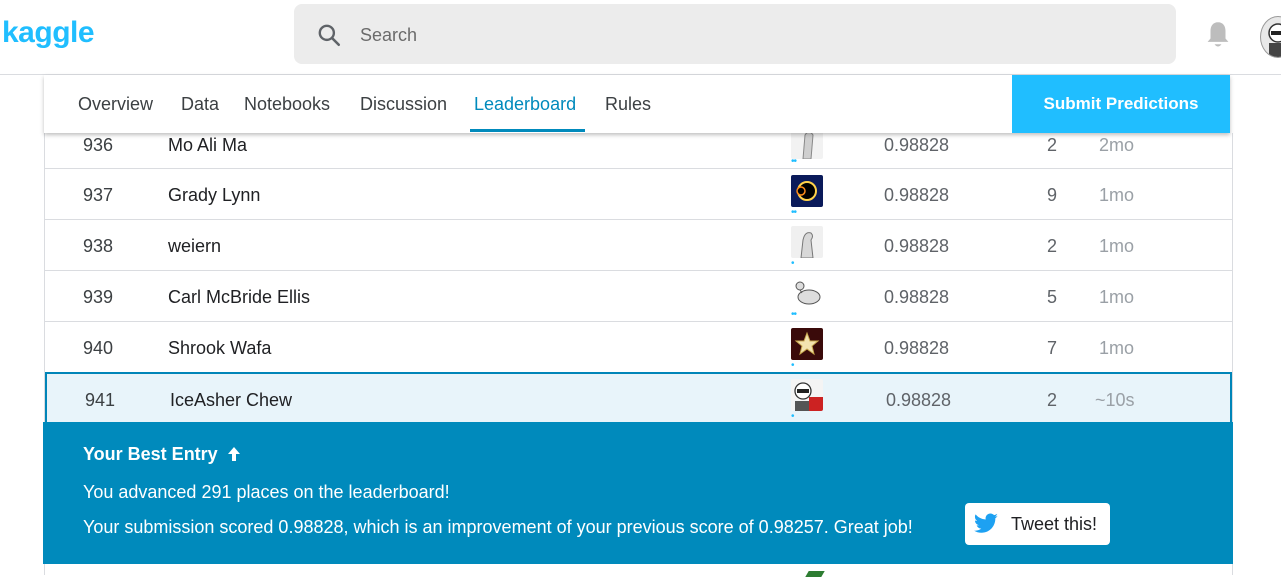  Describe the element at coordinates (98, 348) in the screenshot. I see `rank-cell: 940` at that location.